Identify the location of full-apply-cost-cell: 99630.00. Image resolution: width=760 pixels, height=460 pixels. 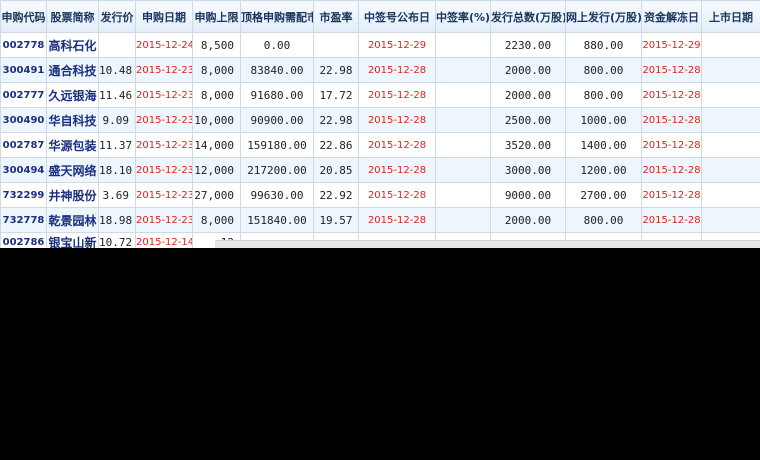
(277, 195).